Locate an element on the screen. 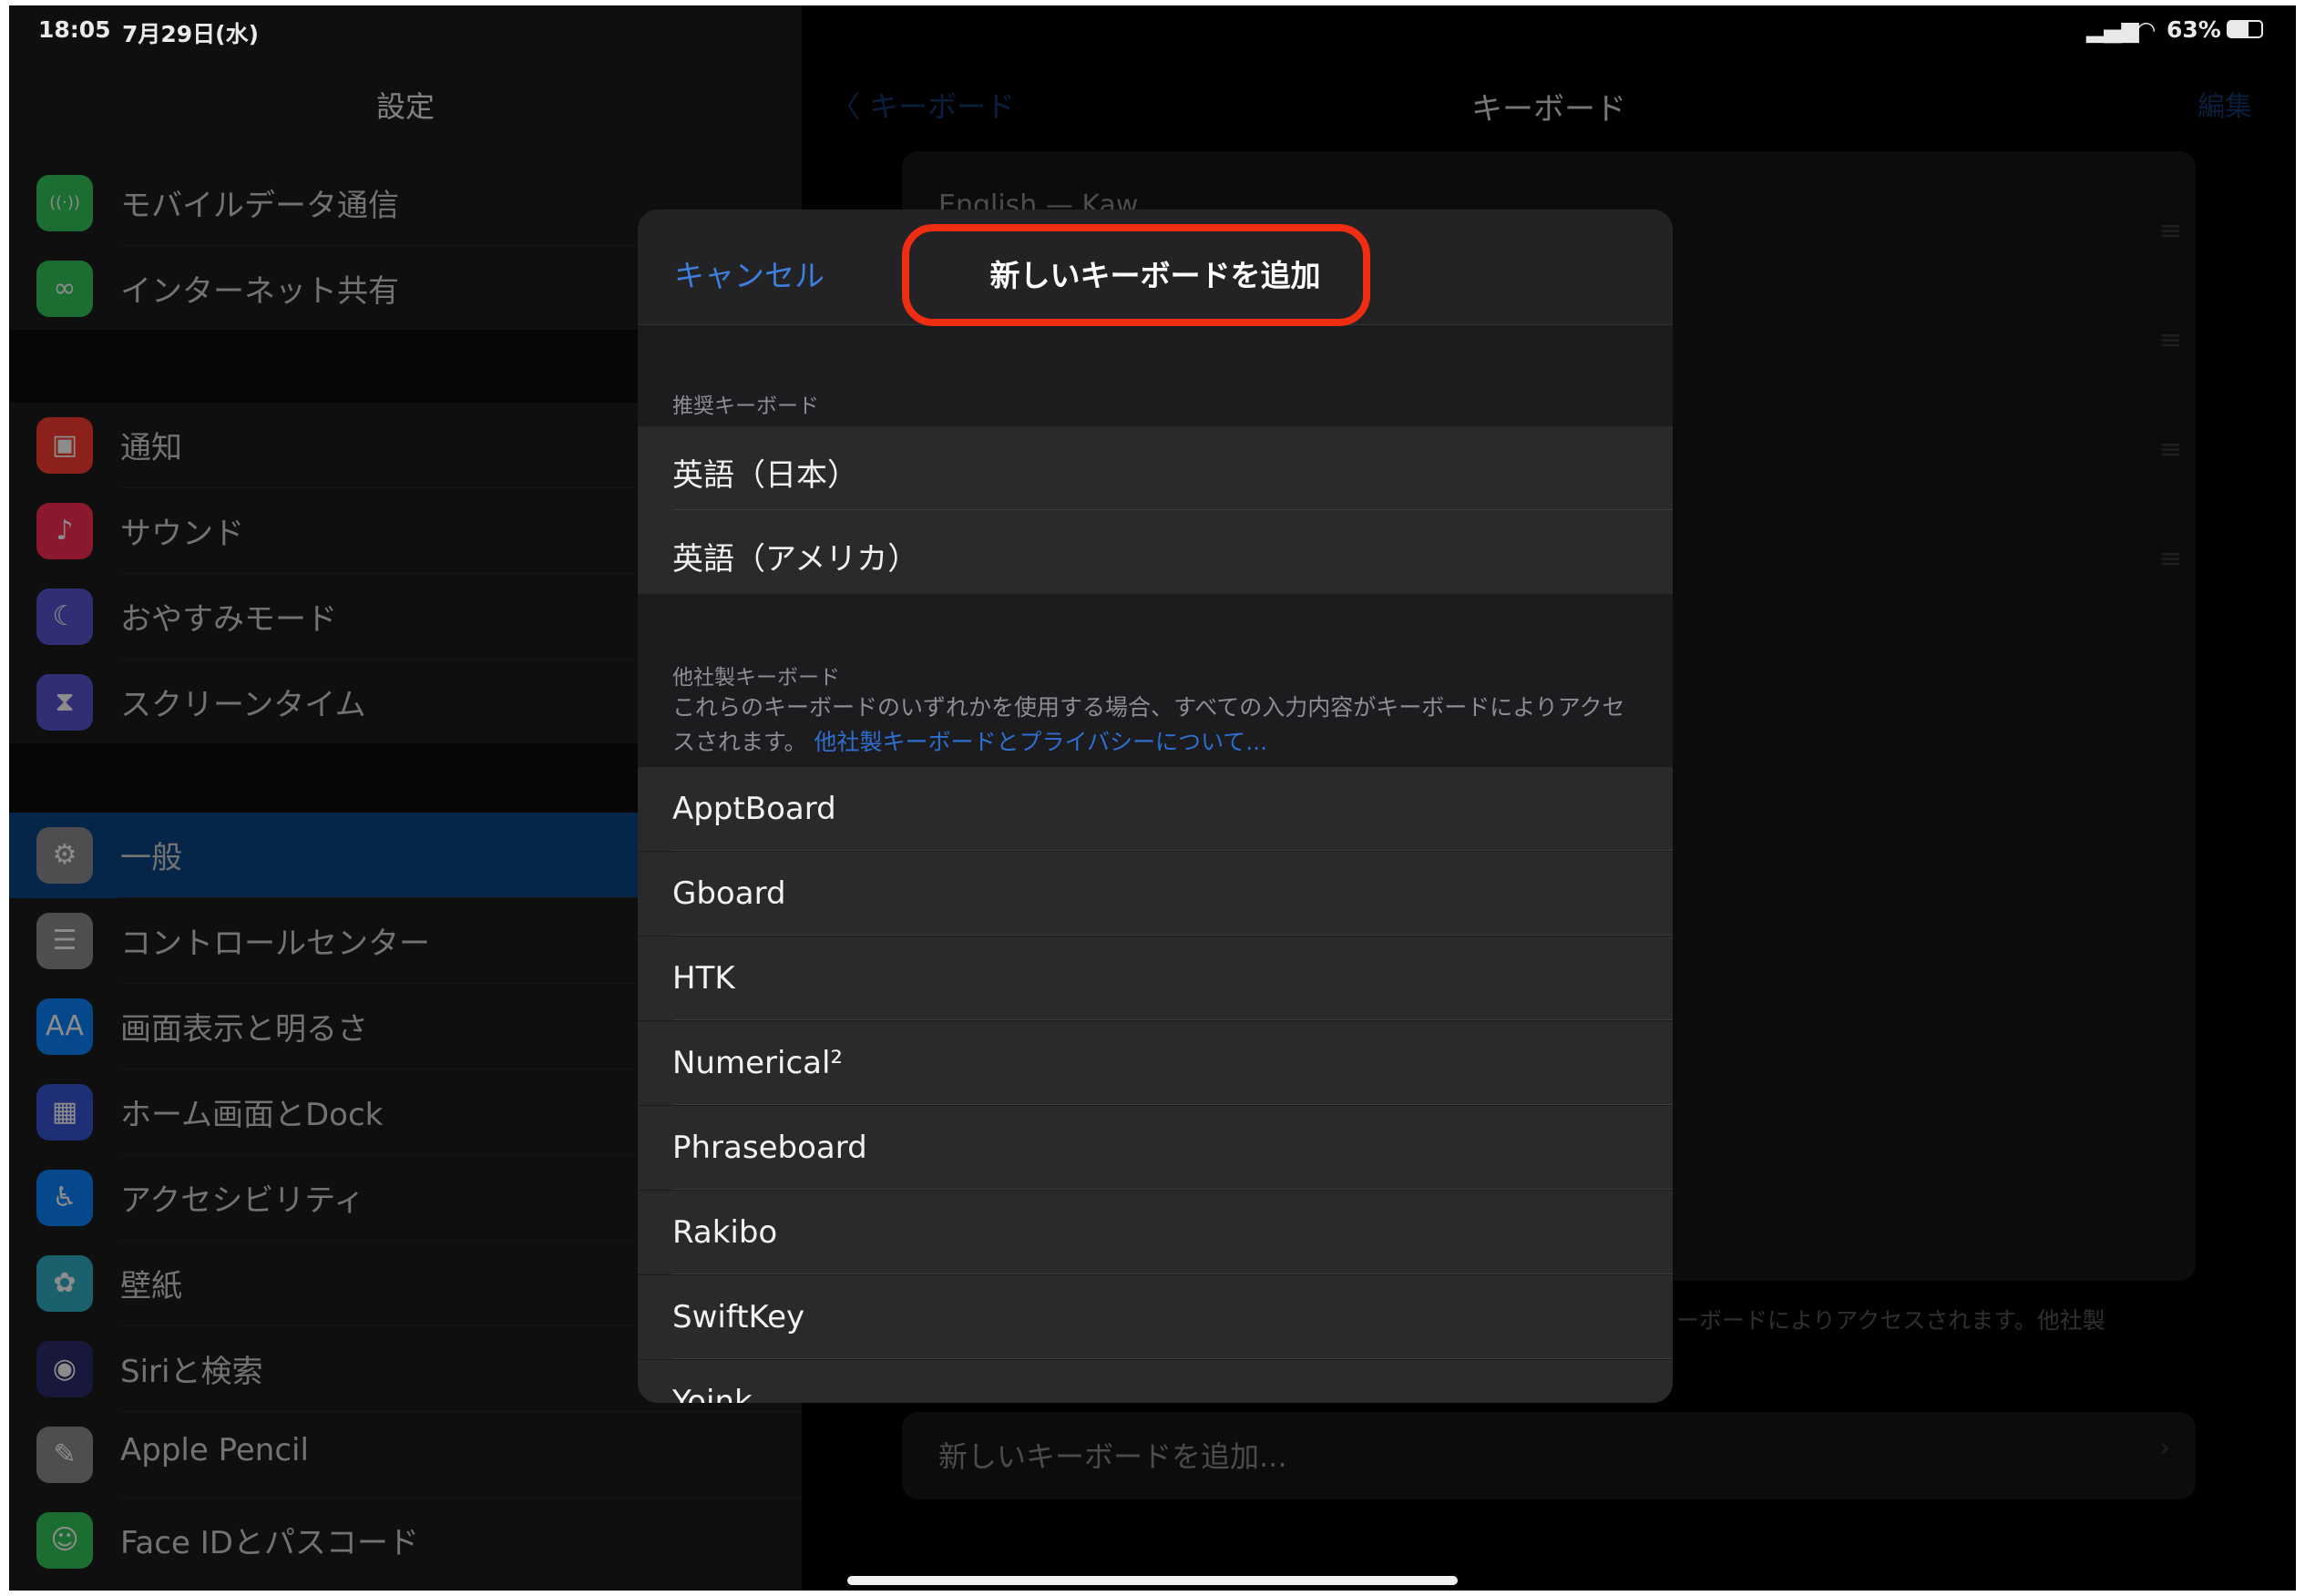 The height and width of the screenshot is (1596, 2305). status-time: 18:05 is located at coordinates (74, 30).